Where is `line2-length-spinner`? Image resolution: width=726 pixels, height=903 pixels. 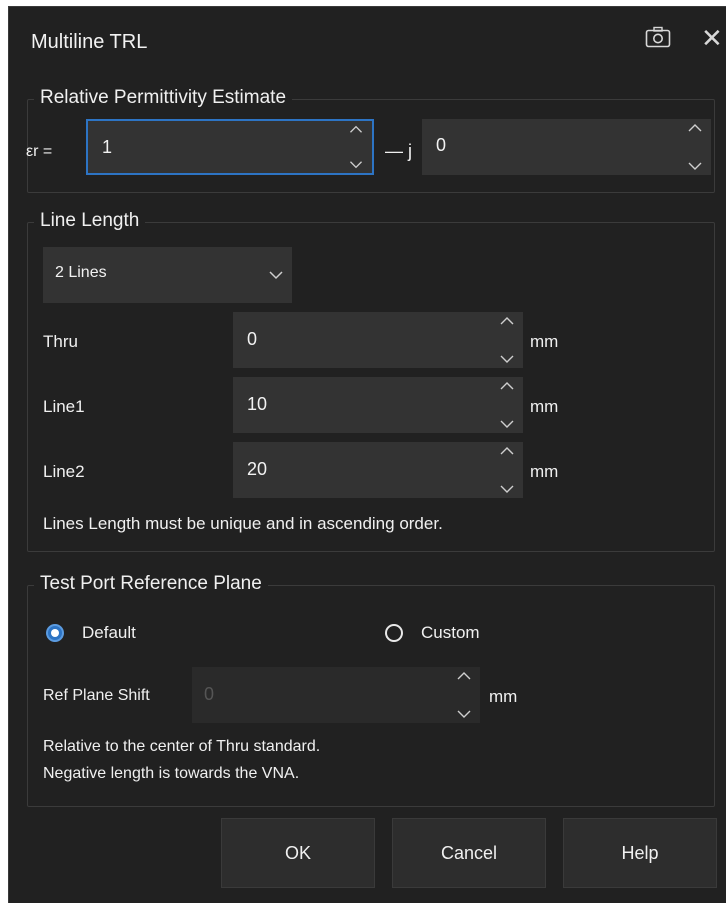
line2-length-spinner is located at coordinates (507, 470).